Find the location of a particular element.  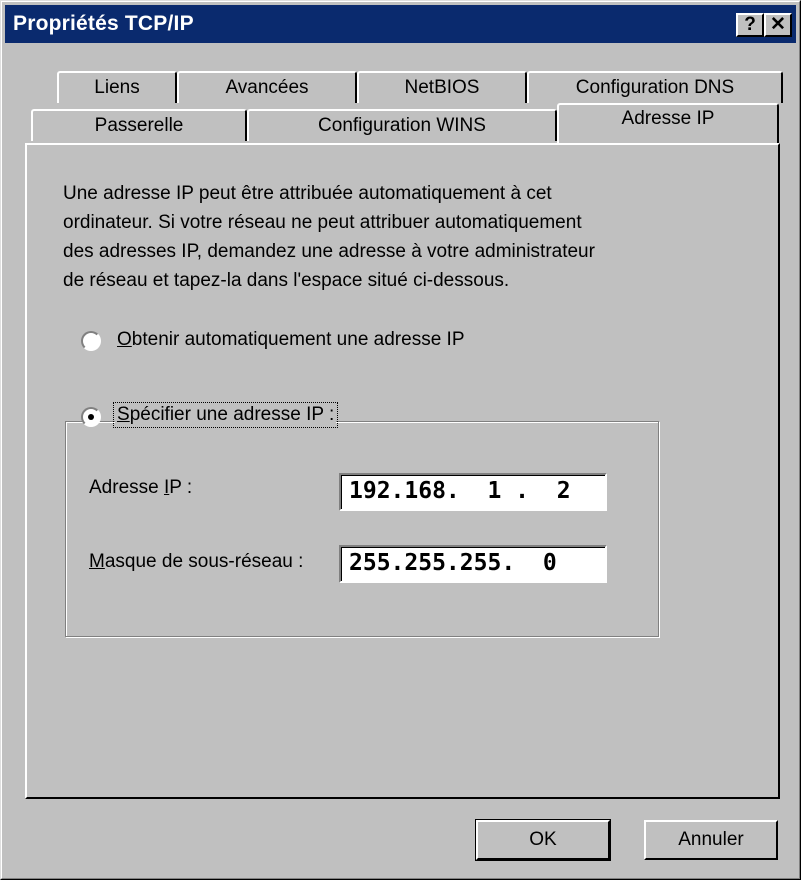

mnemonic: M is located at coordinates (97, 561).